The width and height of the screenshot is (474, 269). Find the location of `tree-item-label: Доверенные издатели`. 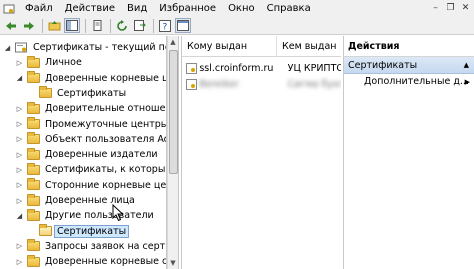

tree-item-label: Доверенные издатели is located at coordinates (101, 155).